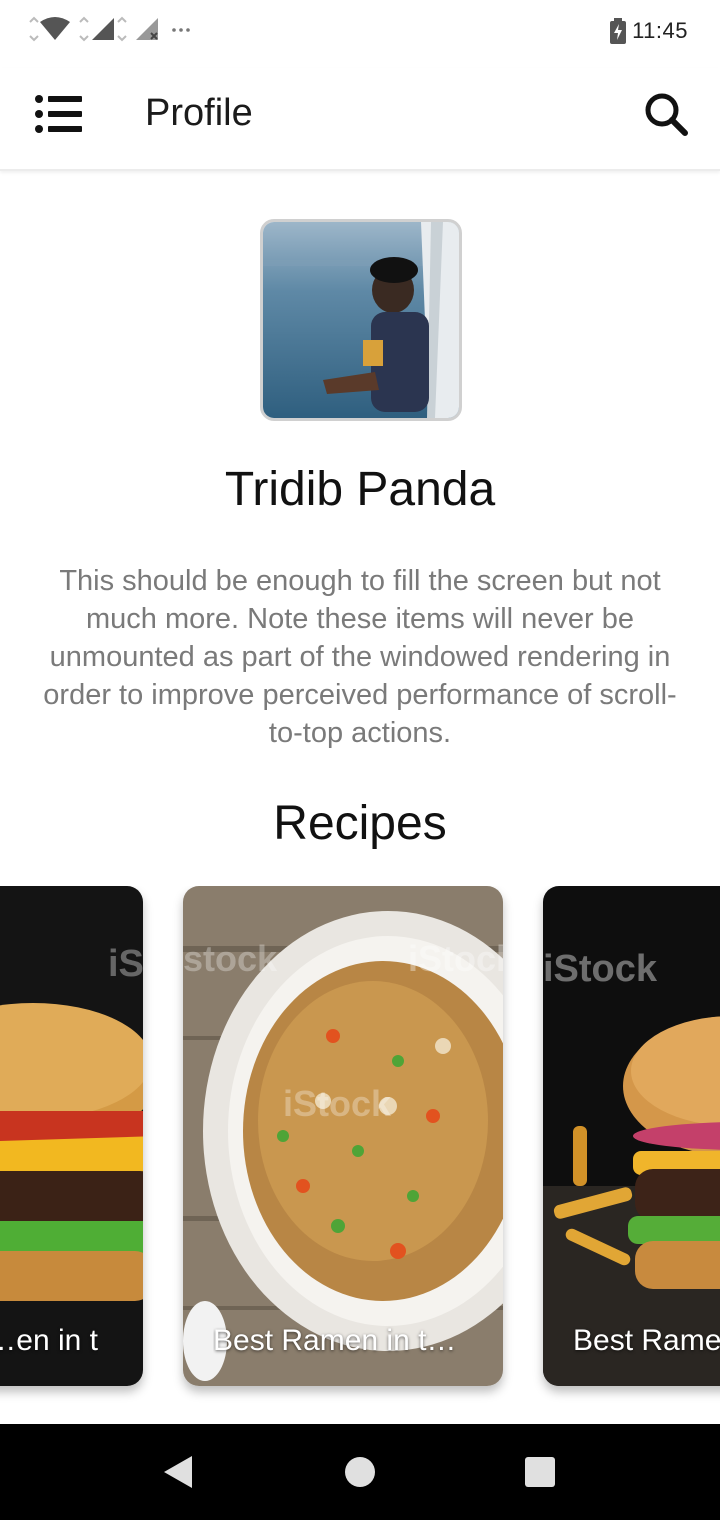 This screenshot has width=720, height=1520. What do you see at coordinates (181, 30) in the screenshot?
I see `more-icon` at bounding box center [181, 30].